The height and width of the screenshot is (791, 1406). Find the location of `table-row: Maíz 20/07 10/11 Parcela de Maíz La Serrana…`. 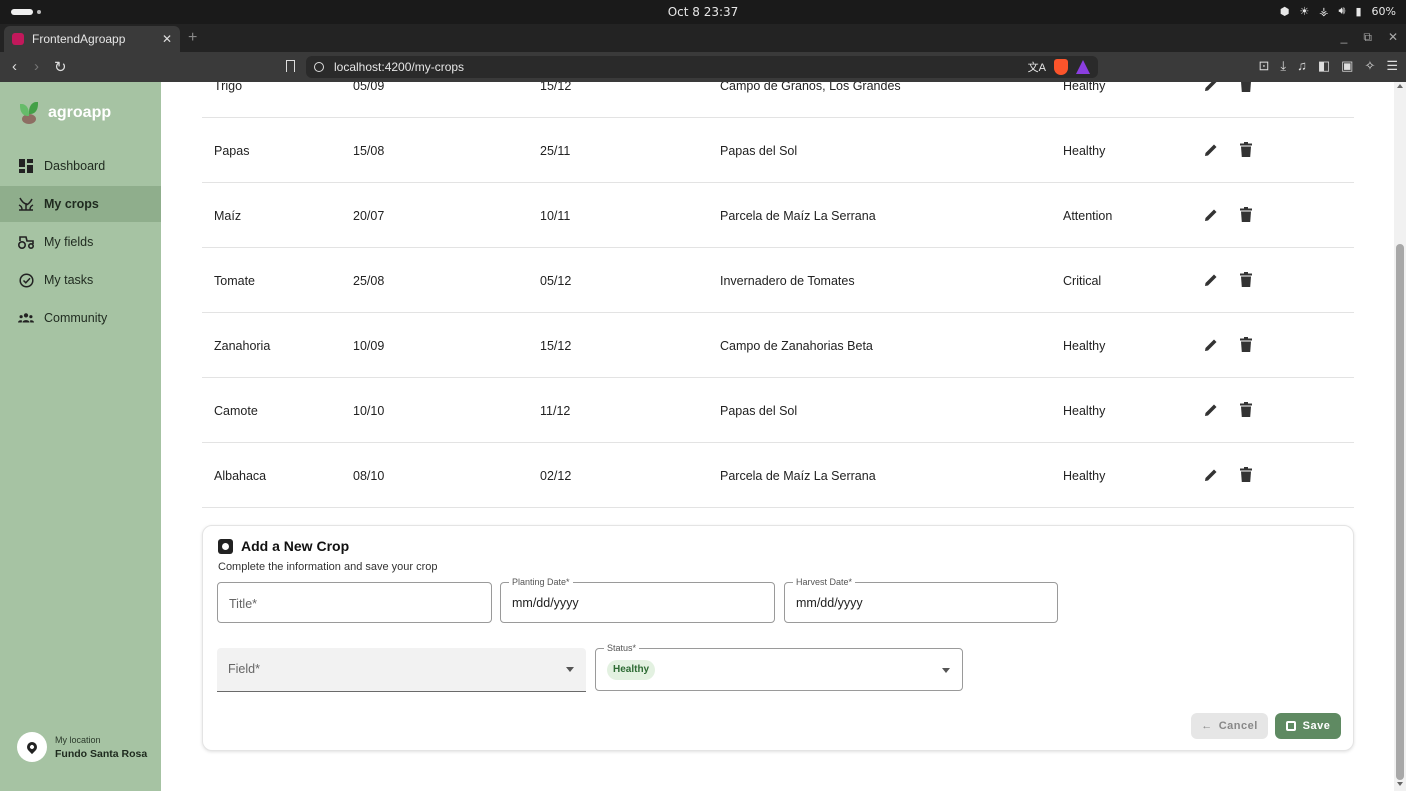

table-row: Maíz 20/07 10/11 Parcela de Maíz La Serrana… is located at coordinates (778, 215).